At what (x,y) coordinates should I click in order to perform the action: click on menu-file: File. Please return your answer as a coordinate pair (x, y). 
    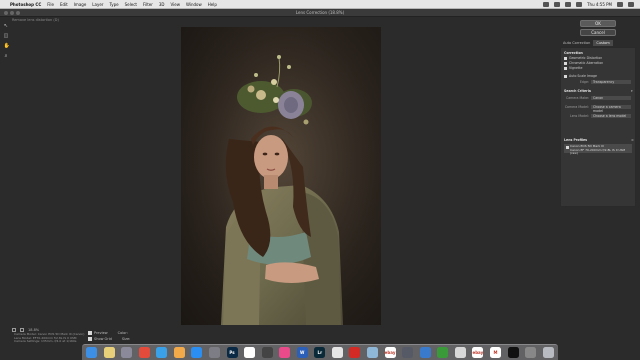
    Looking at the image, I should click on (50, 4).